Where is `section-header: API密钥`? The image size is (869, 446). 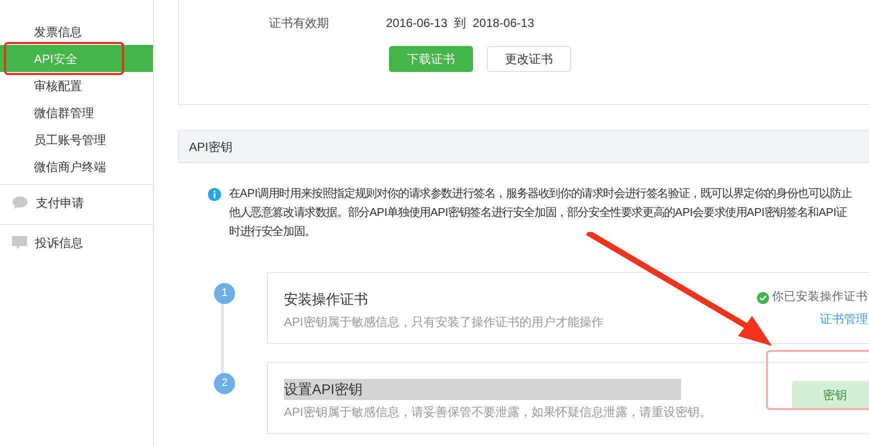
section-header: API密钥 is located at coordinates (523, 146).